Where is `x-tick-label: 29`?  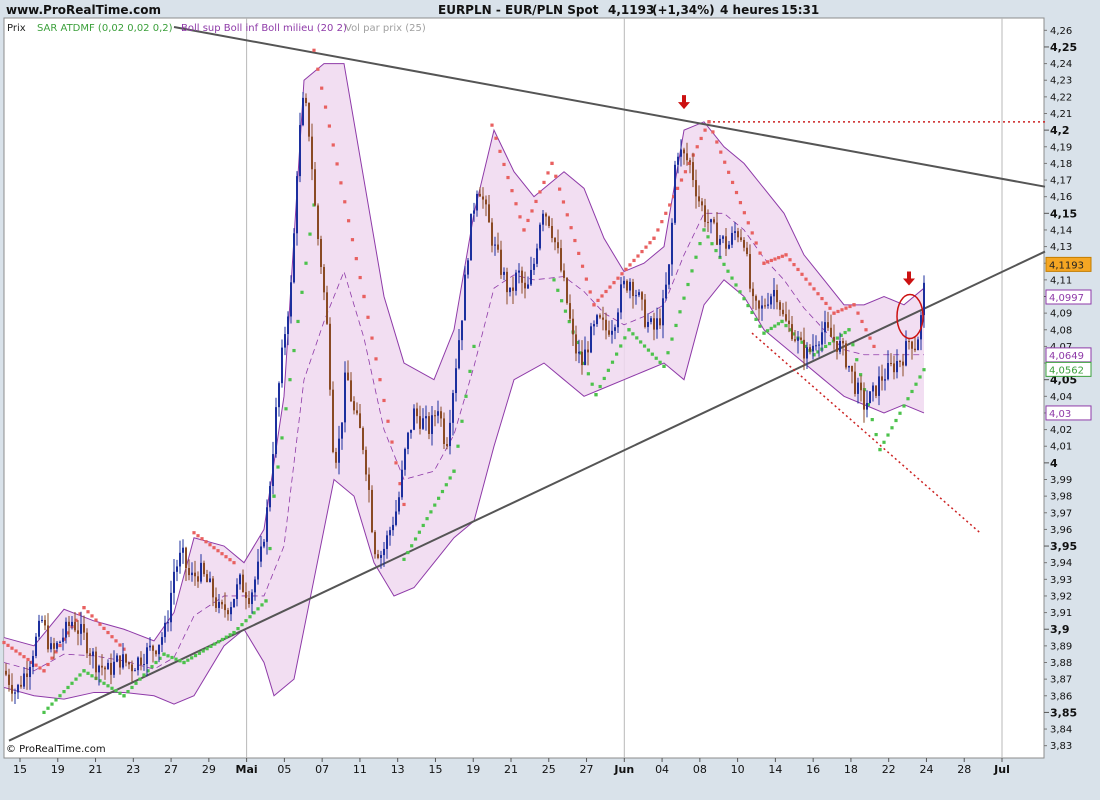
x-tick-label: 29 is located at coordinates (209, 769).